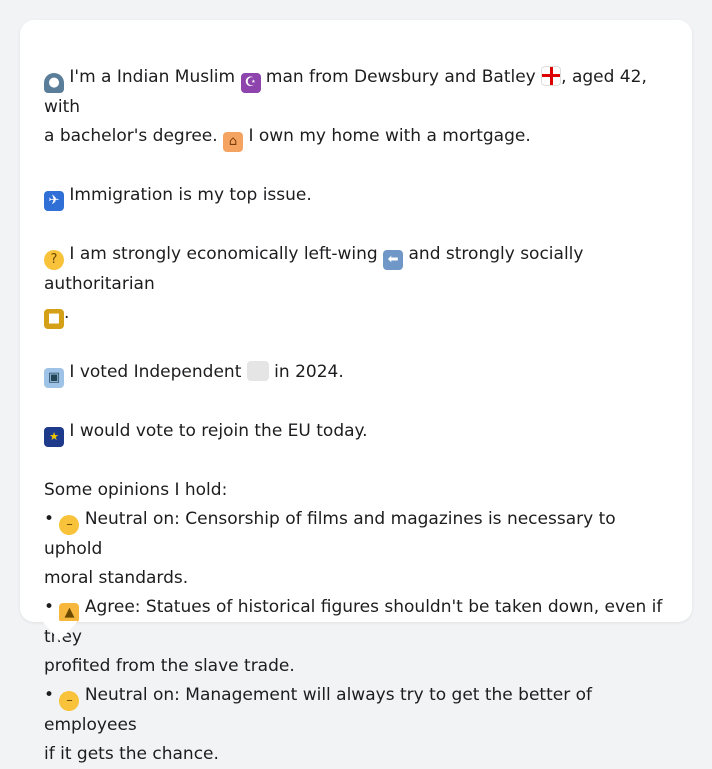 Image resolution: width=712 pixels, height=769 pixels. What do you see at coordinates (223, 254) in the screenshot?
I see `economic-ideology-text: I am strongly economically left-wing` at bounding box center [223, 254].